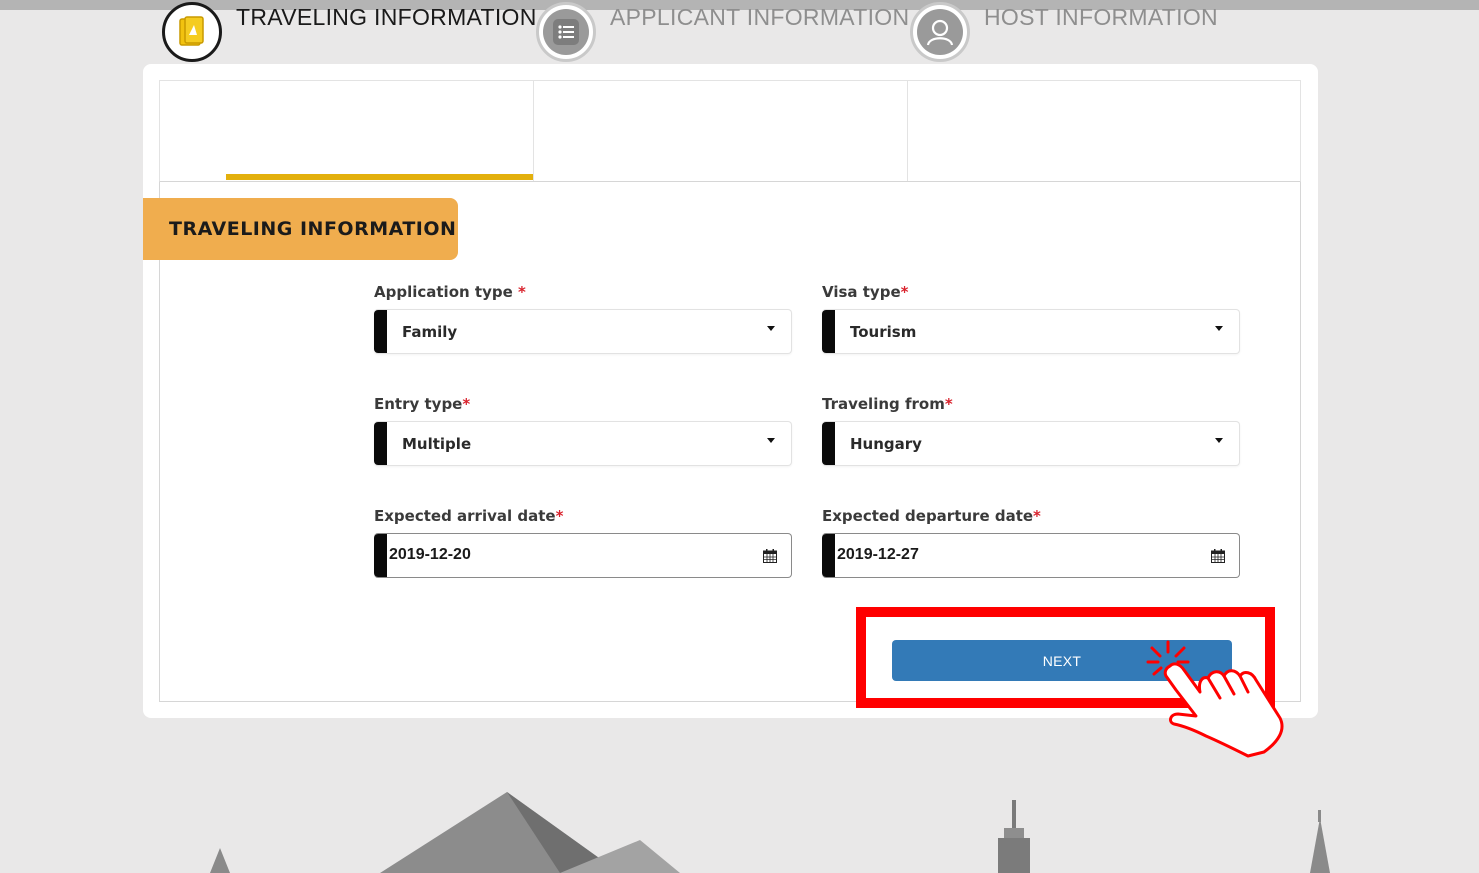 Image resolution: width=1479 pixels, height=873 pixels. What do you see at coordinates (887, 404) in the screenshot?
I see `traveling-from-label: Traveling from*` at bounding box center [887, 404].